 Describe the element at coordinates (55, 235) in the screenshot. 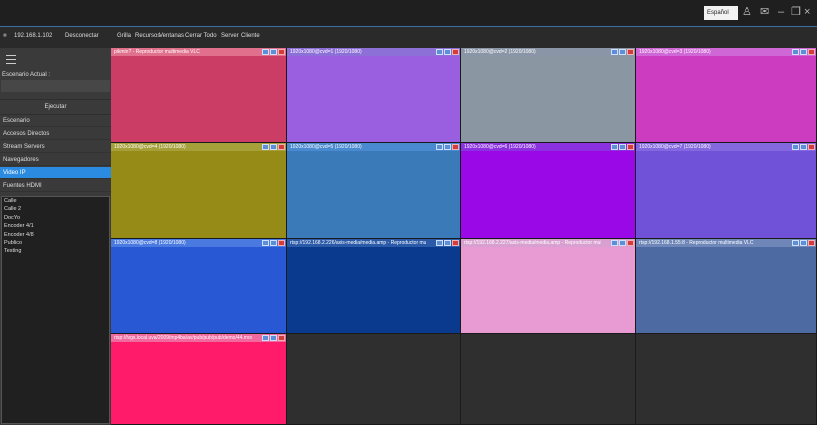

I see `list-item: Encoder 4/8` at that location.